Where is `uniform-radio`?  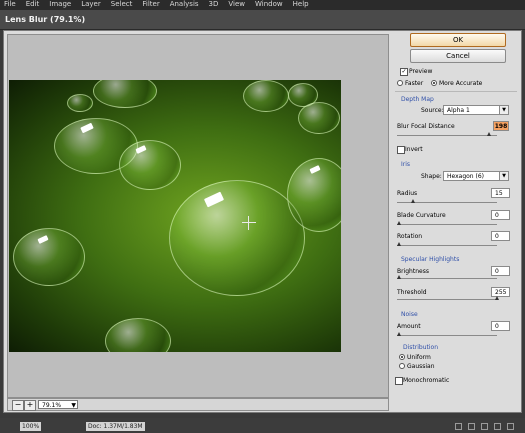
uniform-radio is located at coordinates (402, 357).